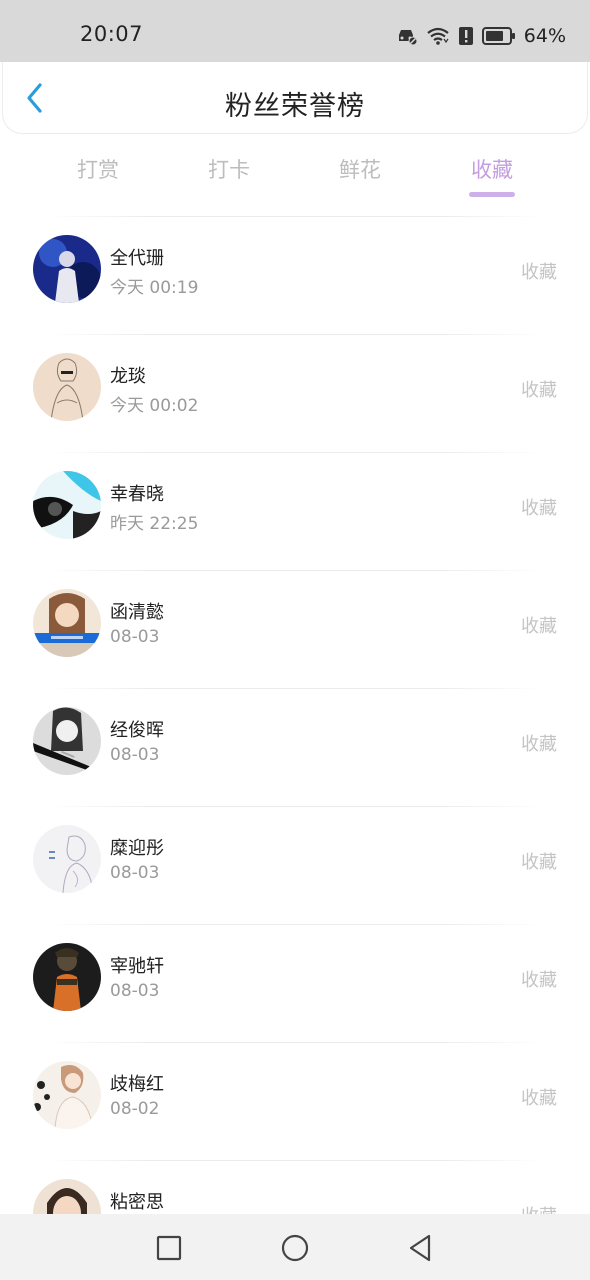 This screenshot has height=1280, width=590. What do you see at coordinates (438, 36) in the screenshot?
I see `wifi-icon` at bounding box center [438, 36].